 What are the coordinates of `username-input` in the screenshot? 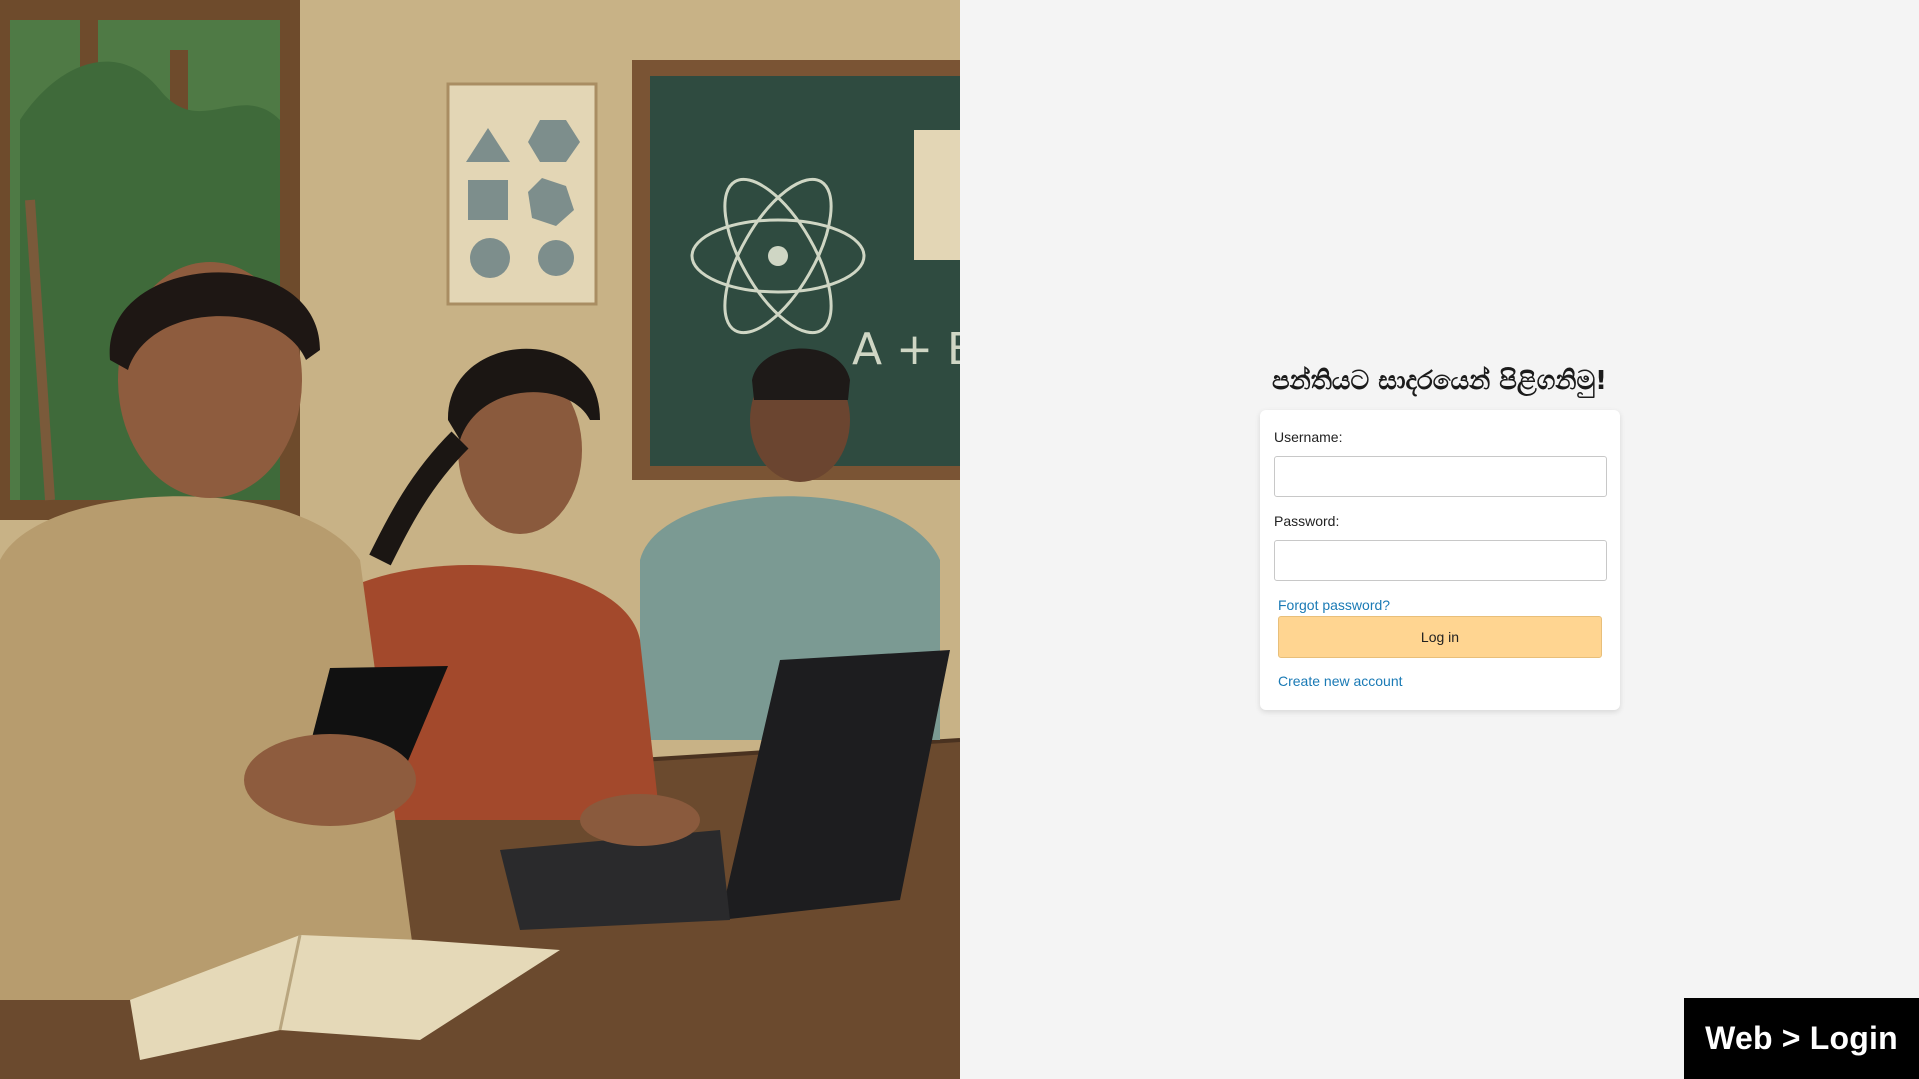 It's located at (1440, 476).